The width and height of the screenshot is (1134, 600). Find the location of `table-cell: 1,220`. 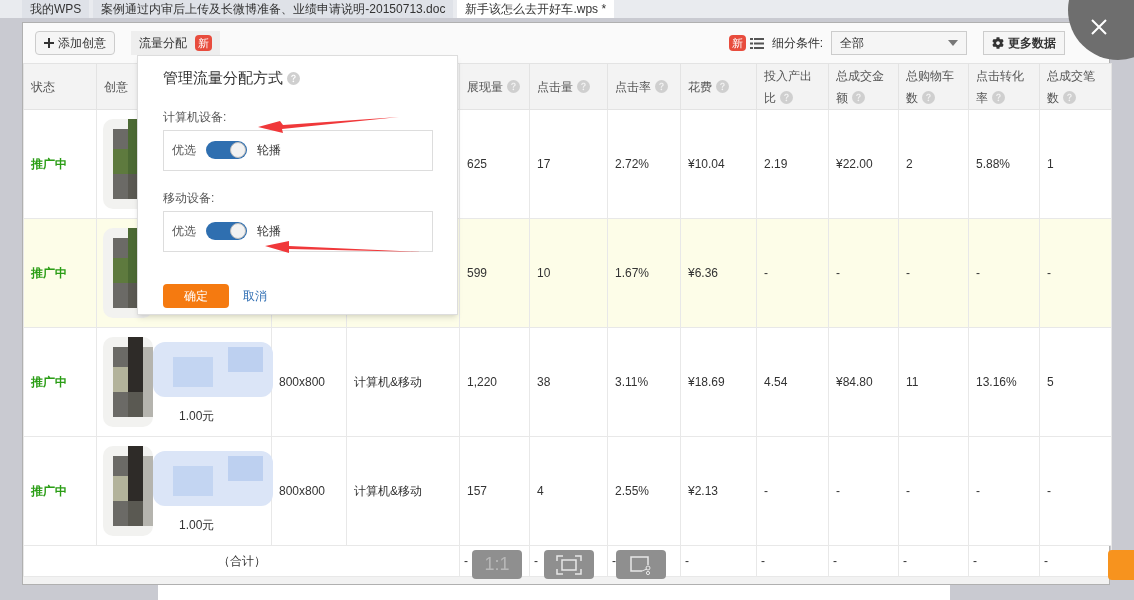

table-cell: 1,220 is located at coordinates (482, 382).